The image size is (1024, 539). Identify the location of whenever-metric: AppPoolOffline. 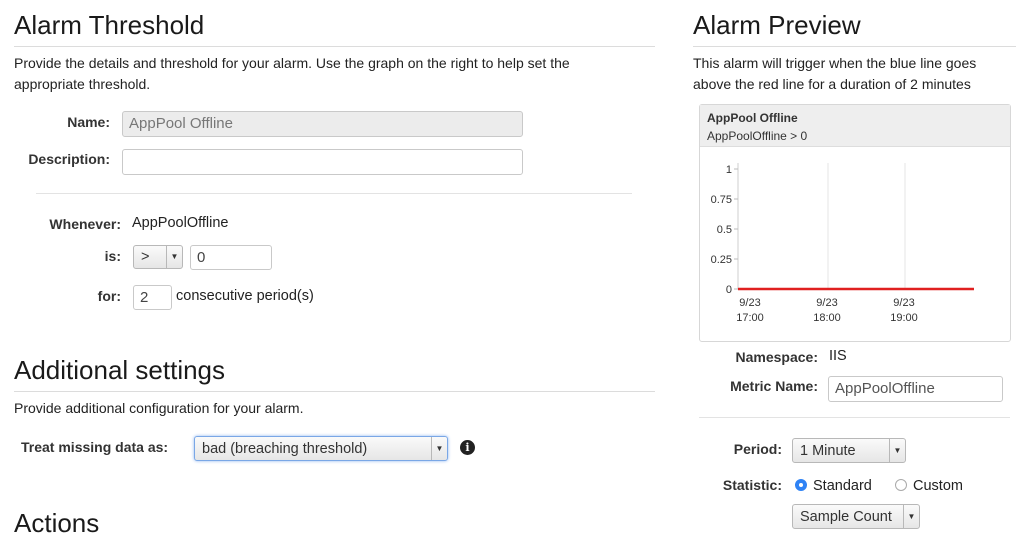
(180, 223).